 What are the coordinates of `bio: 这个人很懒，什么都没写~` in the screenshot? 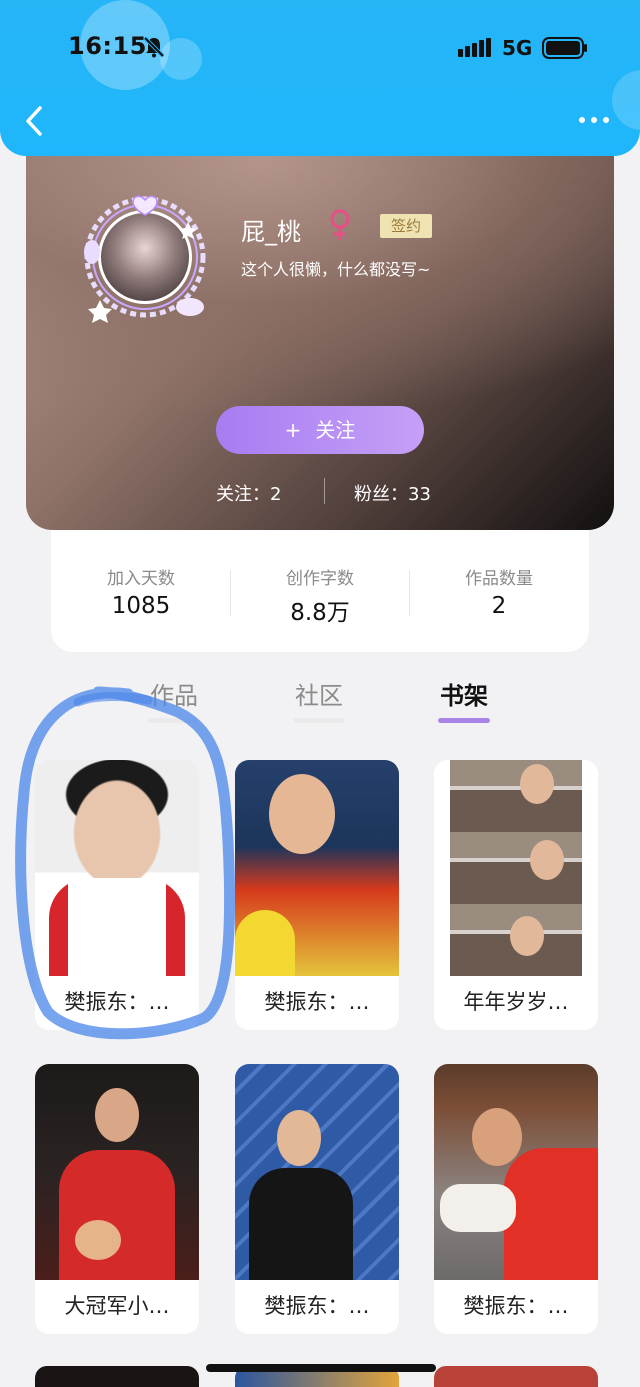 It's located at (336, 269).